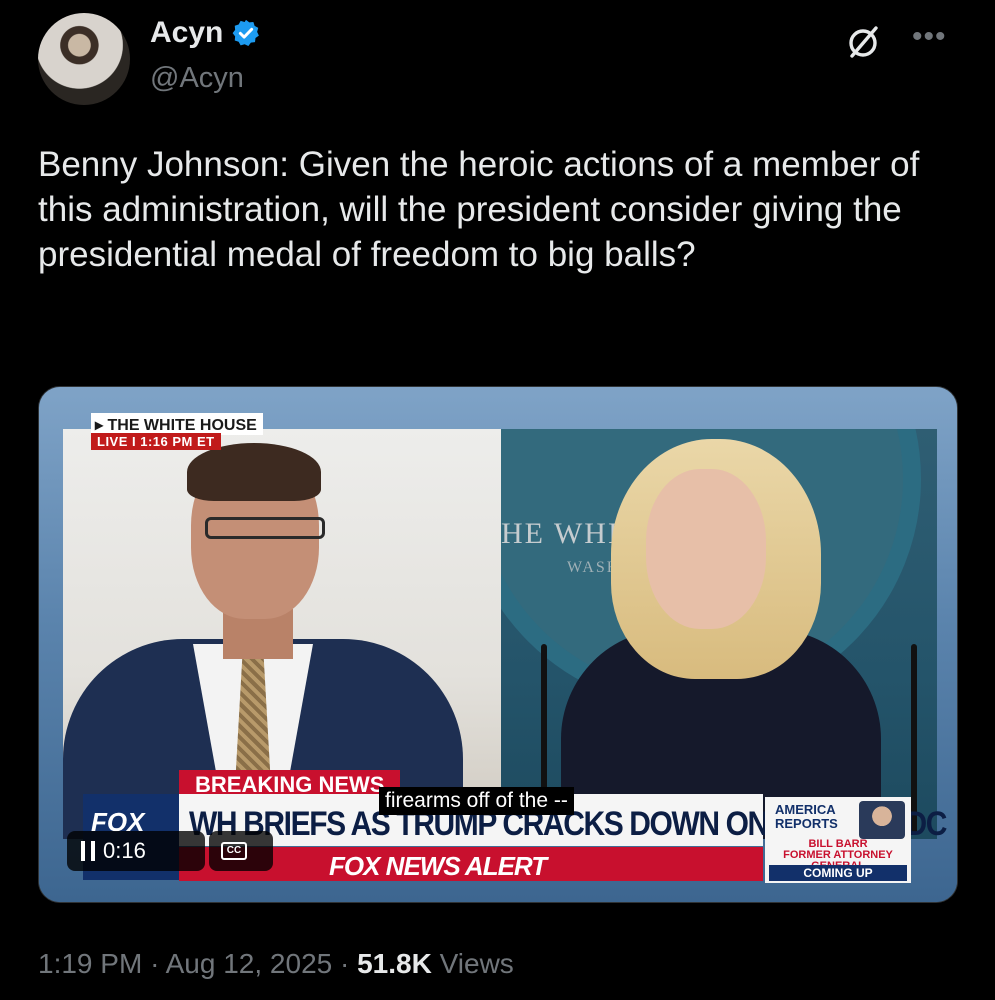 This screenshot has width=995, height=1000. I want to click on tweet-meta: 1:19 PM · Aug 12, 2025 · 51.8K Views, so click(276, 964).